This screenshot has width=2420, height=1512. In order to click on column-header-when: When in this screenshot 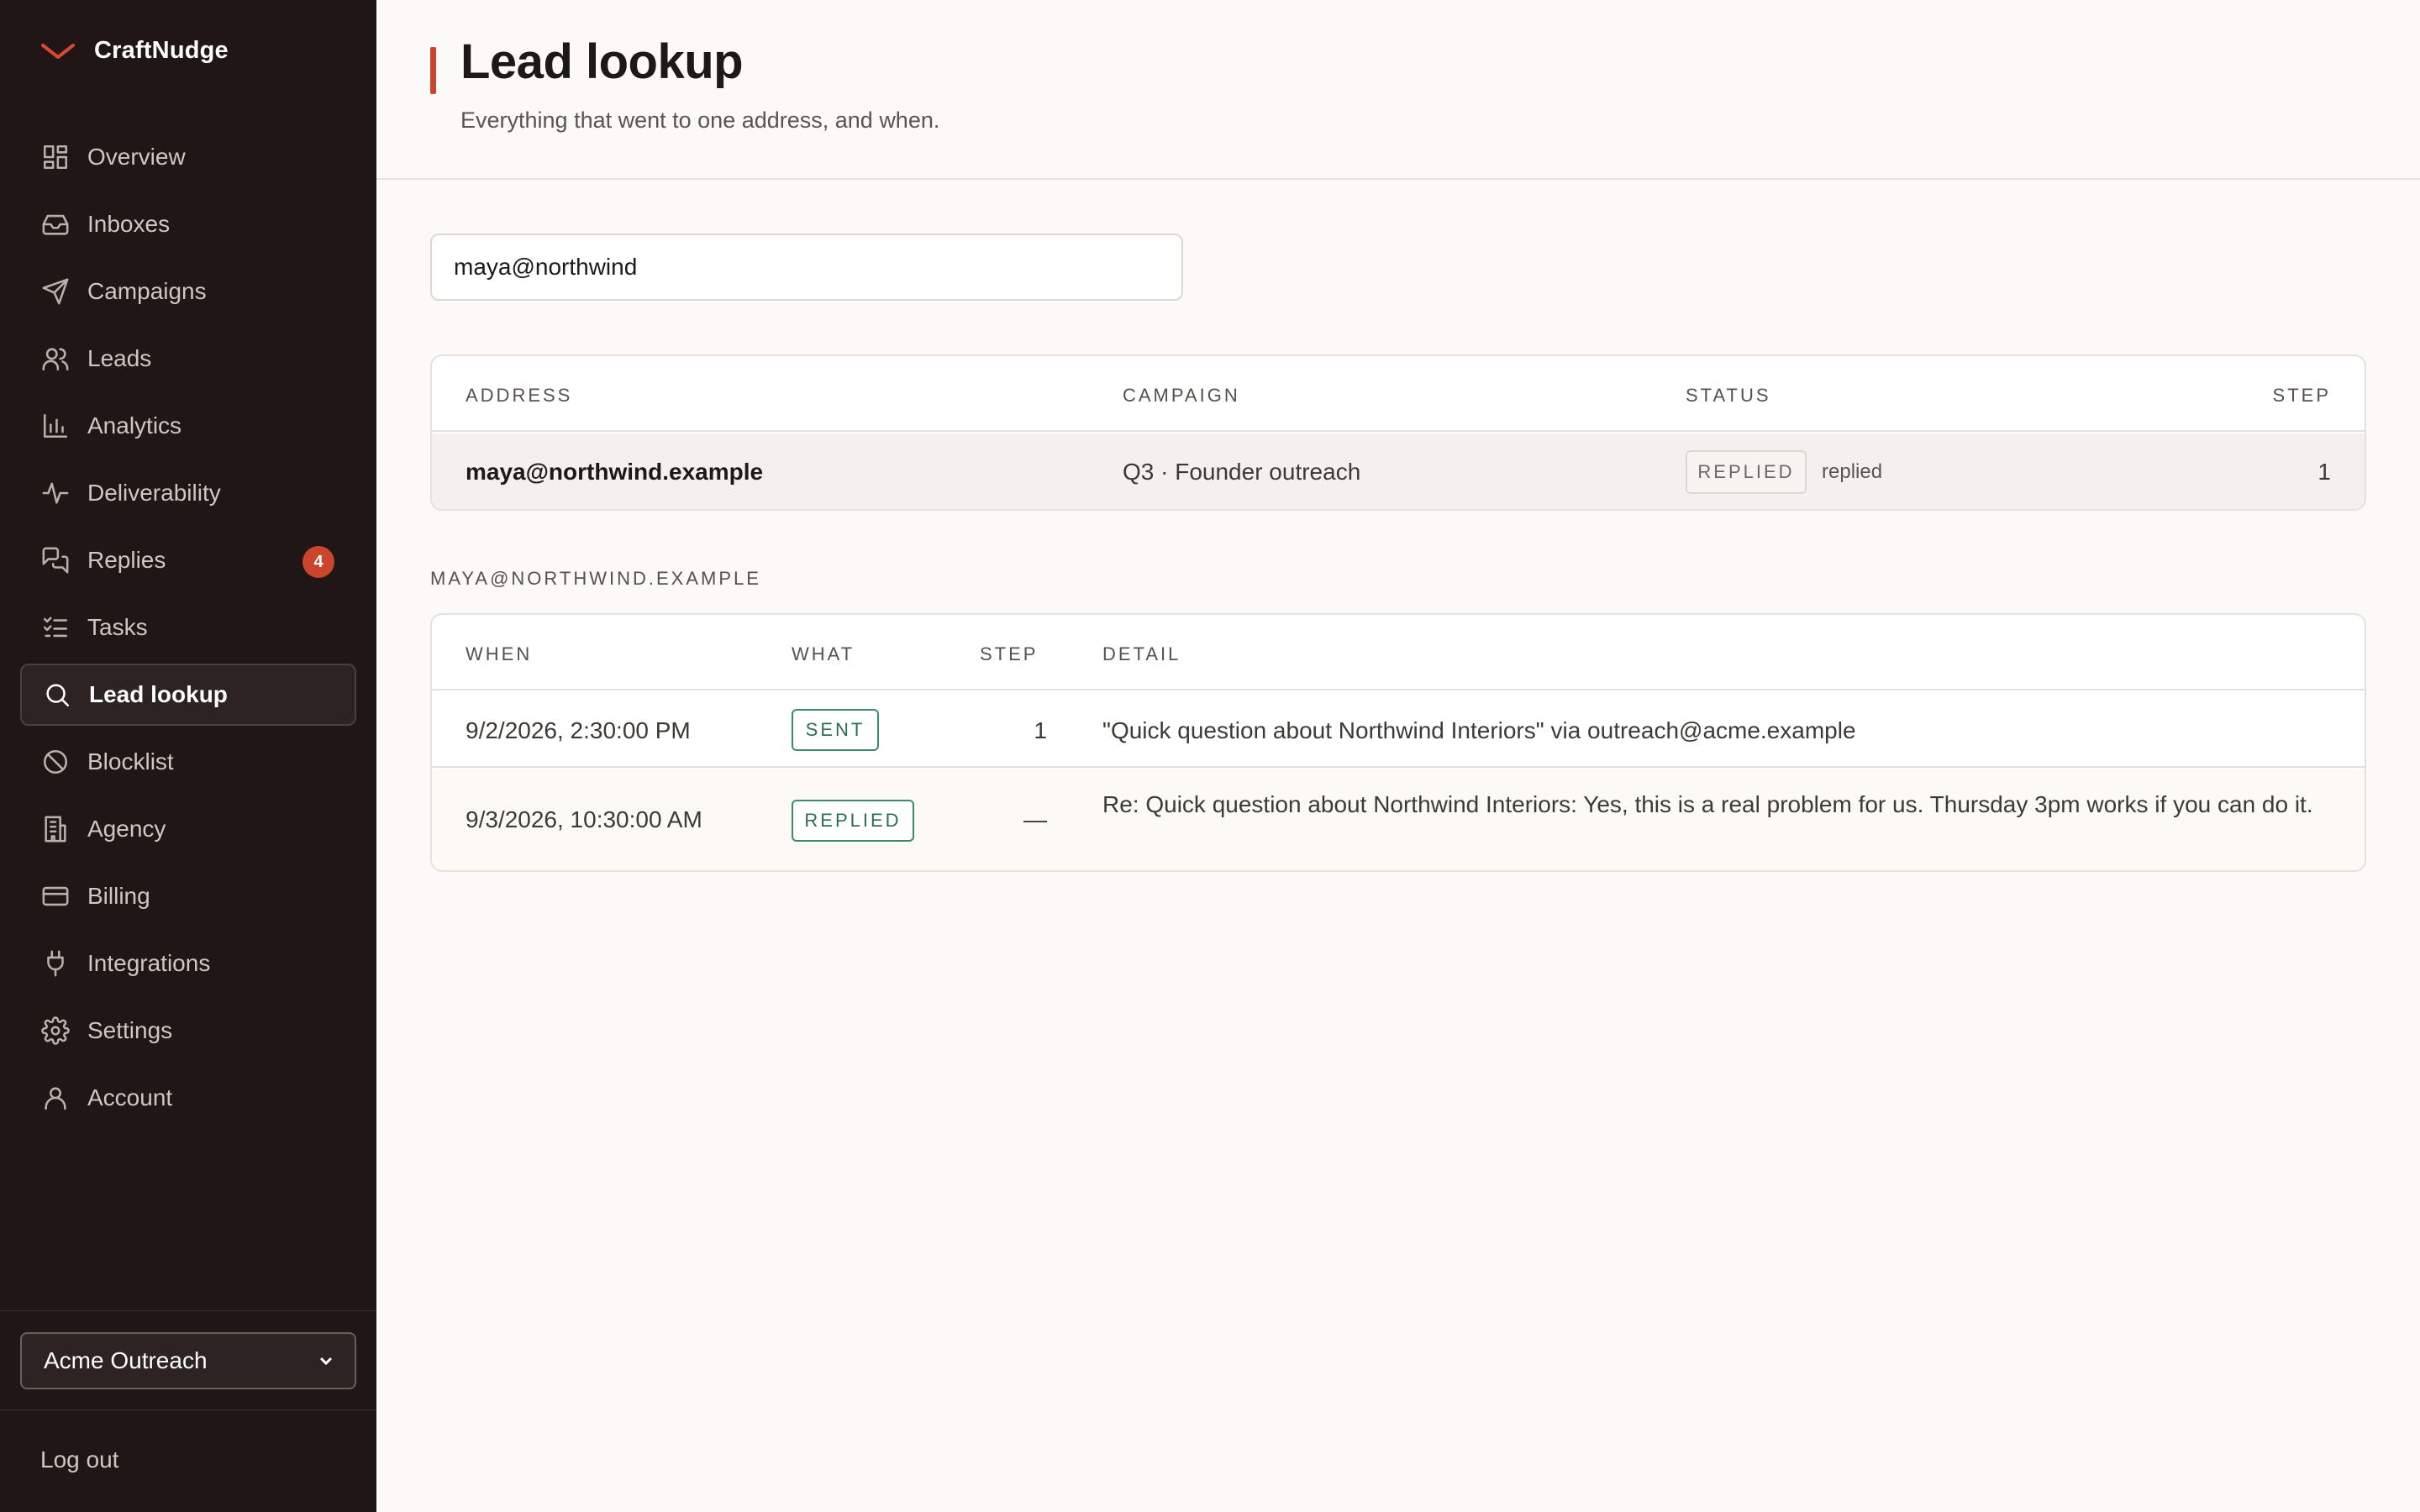, I will do `click(499, 653)`.